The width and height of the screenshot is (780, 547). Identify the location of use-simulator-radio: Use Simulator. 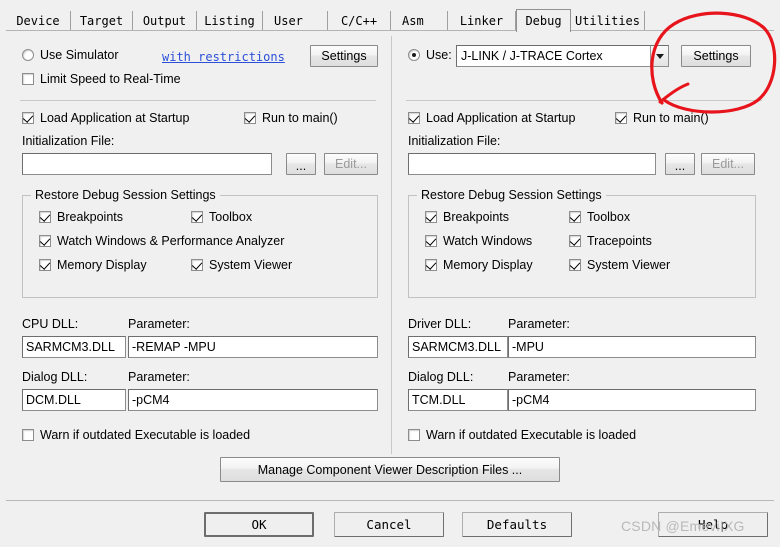
(70, 55).